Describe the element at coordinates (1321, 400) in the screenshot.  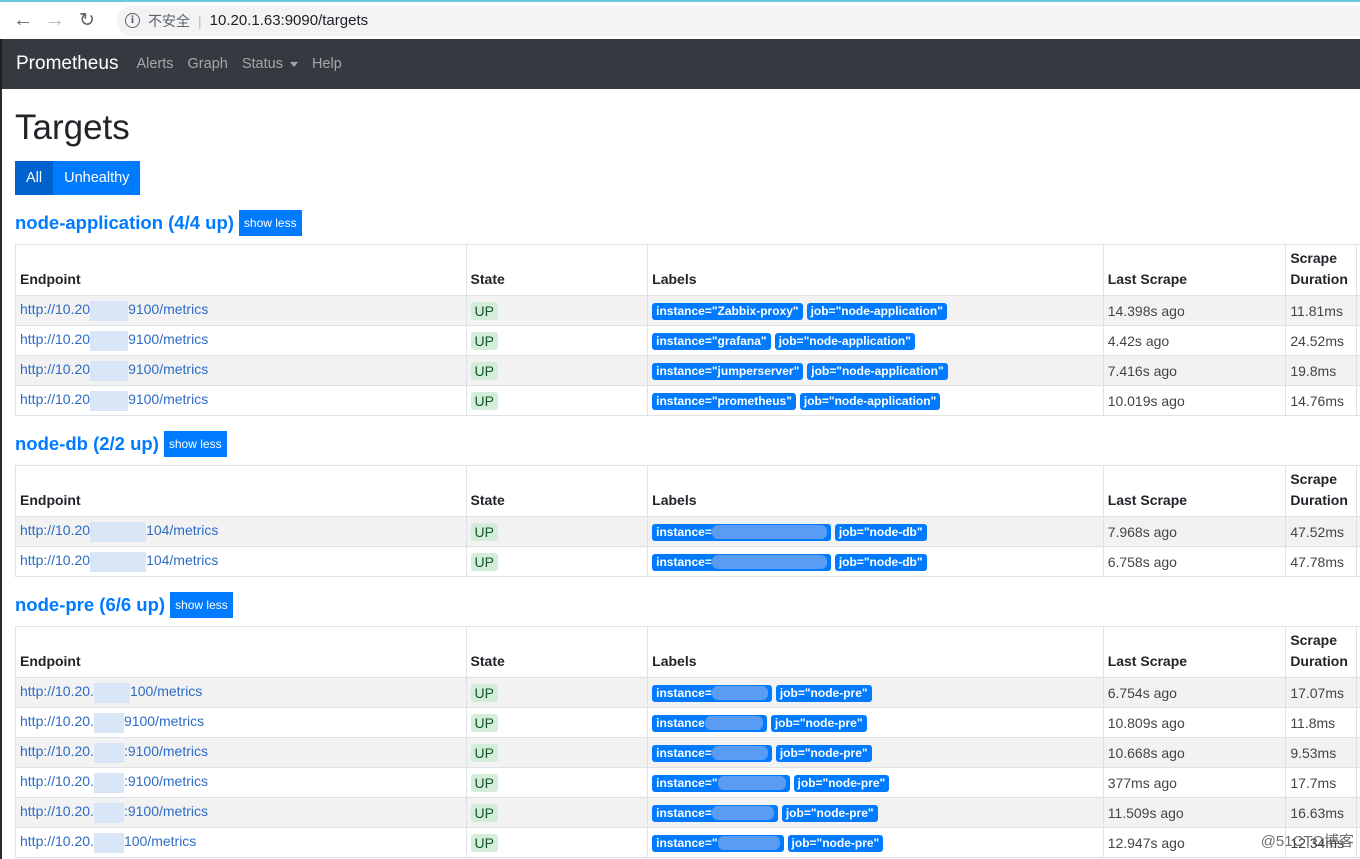
I see `scrape-duration-cell: 14.76ms` at that location.